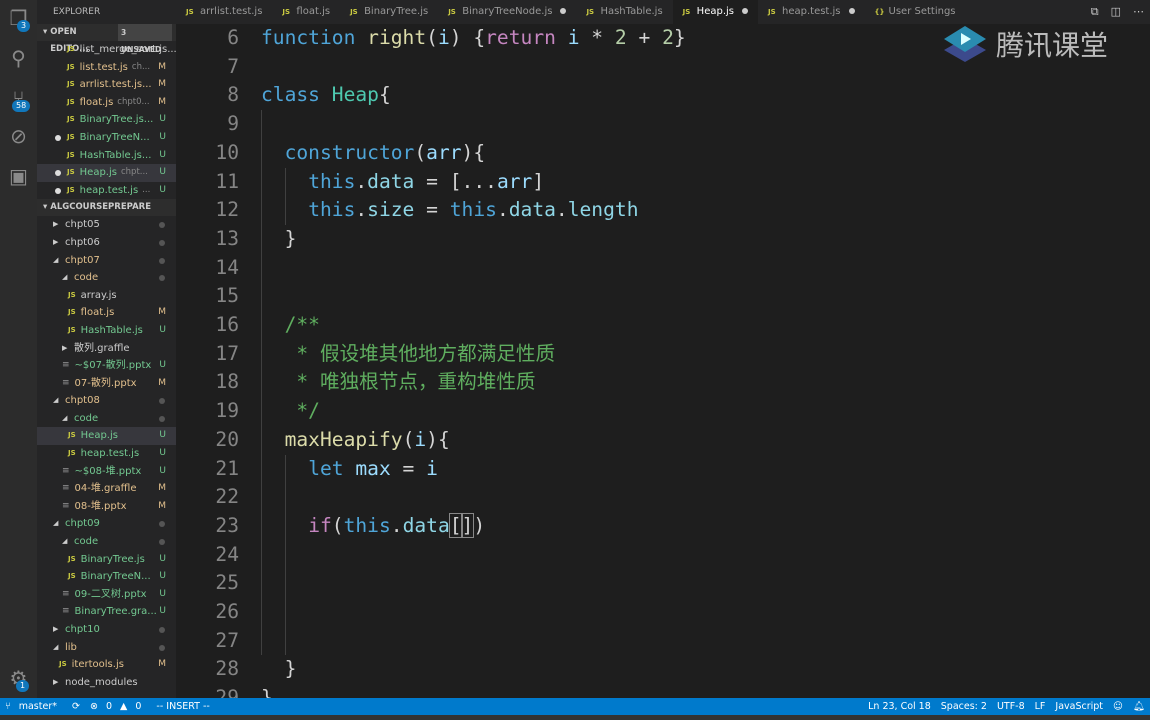 The image size is (1150, 720). I want to click on extensions-icon: ▣, so click(18, 176).